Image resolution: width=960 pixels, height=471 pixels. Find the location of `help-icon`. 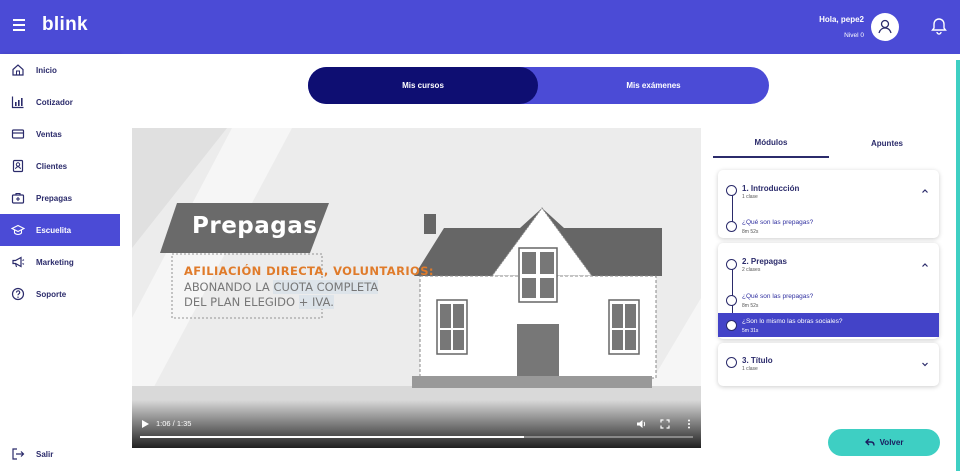

help-icon is located at coordinates (18, 294).